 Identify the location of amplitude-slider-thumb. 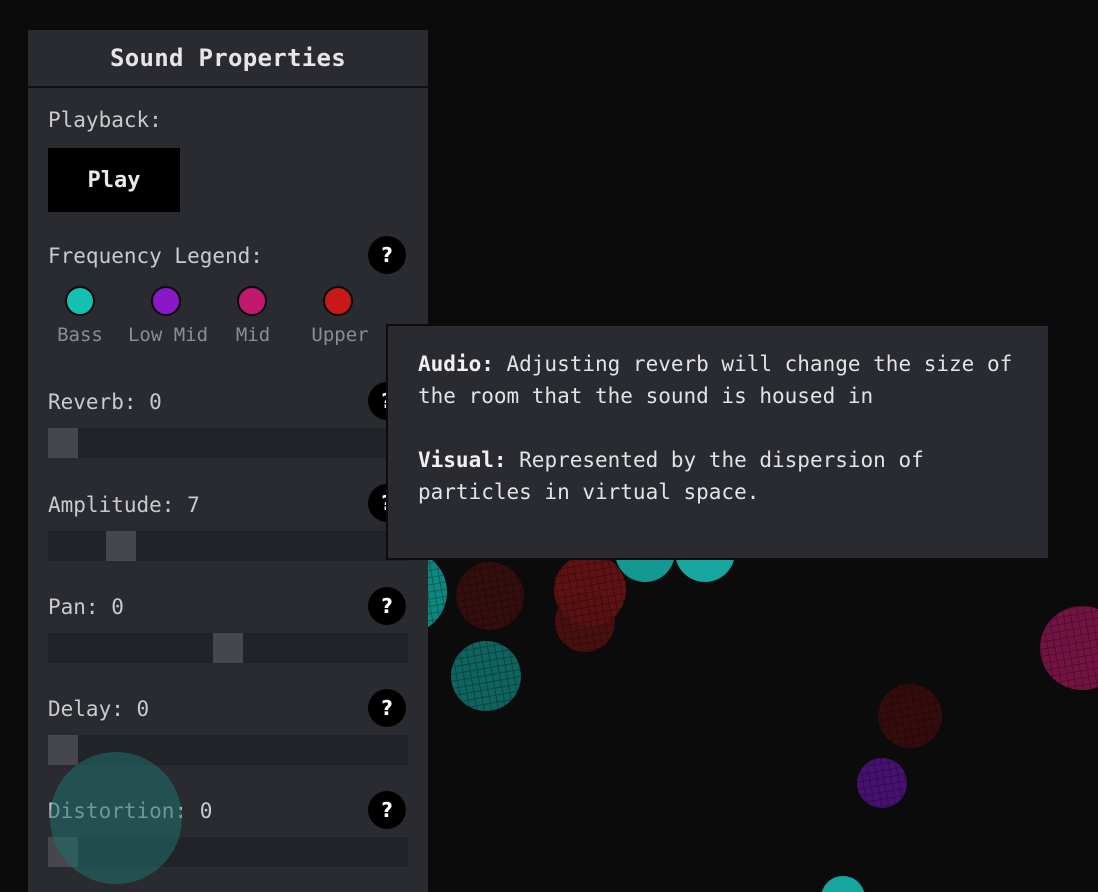
(120, 546).